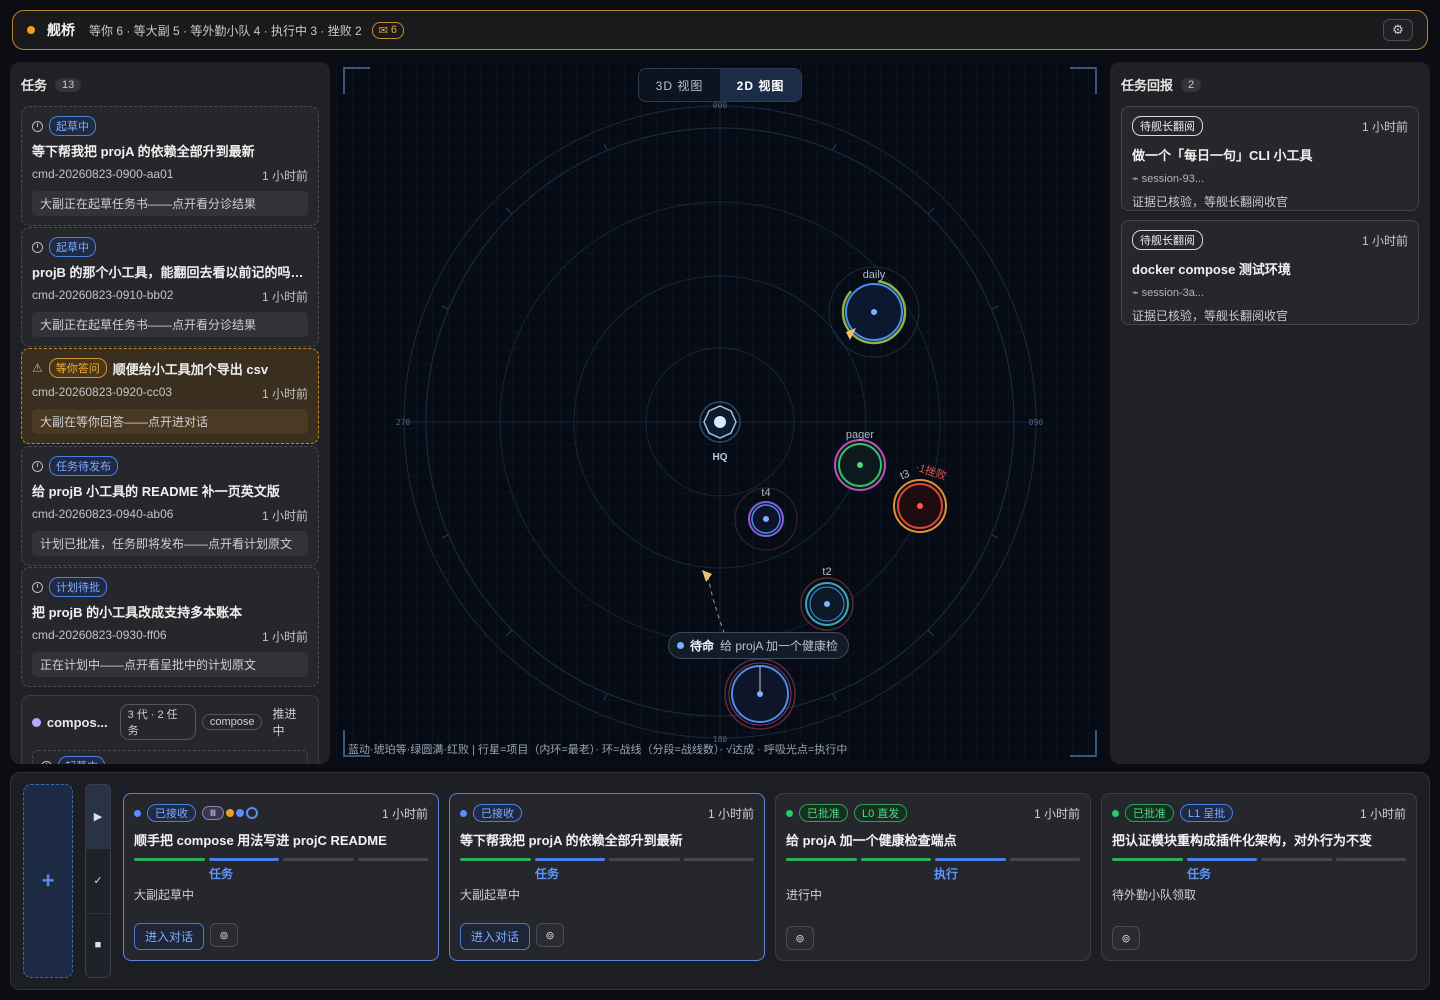 The height and width of the screenshot is (1000, 1440). What do you see at coordinates (1384, 126) in the screenshot?
I see `report-time: 1 小时前` at bounding box center [1384, 126].